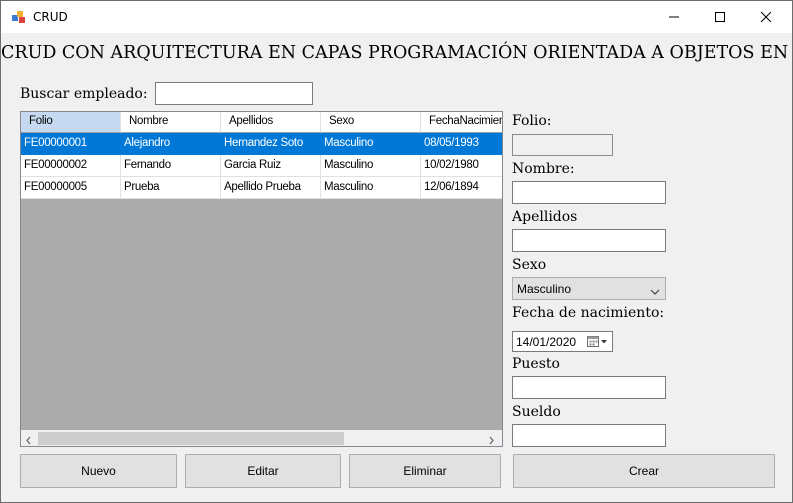 This screenshot has height=503, width=793. What do you see at coordinates (71, 122) in the screenshot?
I see `column-header-folio: Folio` at bounding box center [71, 122].